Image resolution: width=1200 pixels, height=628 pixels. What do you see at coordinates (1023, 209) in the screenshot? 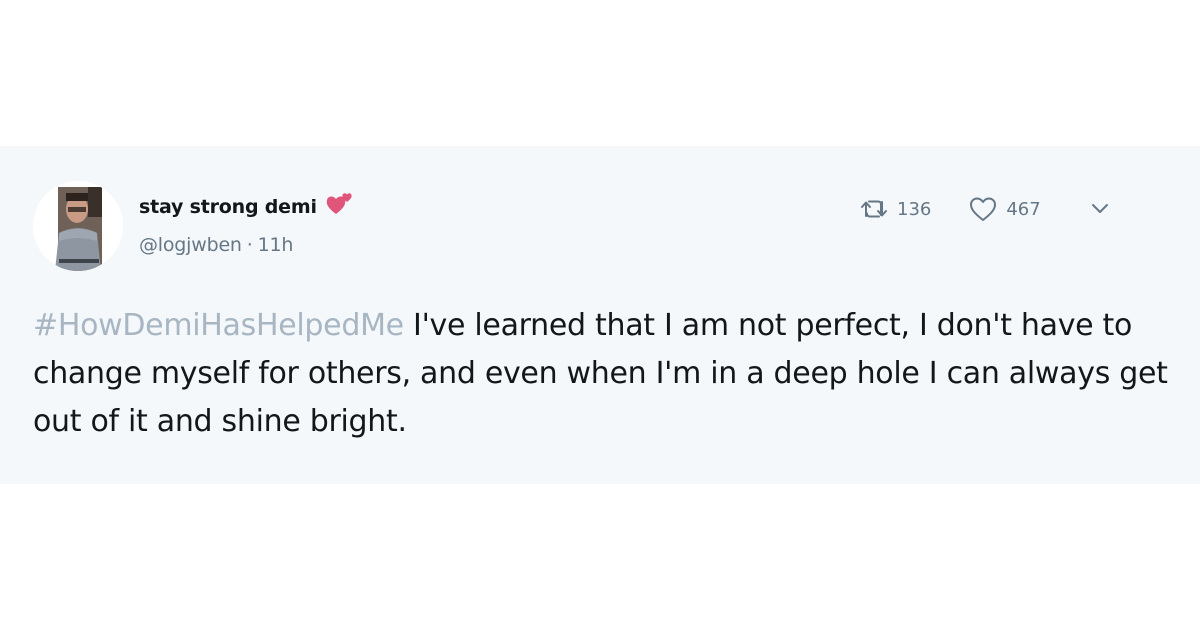
I see `like-count: 467` at bounding box center [1023, 209].